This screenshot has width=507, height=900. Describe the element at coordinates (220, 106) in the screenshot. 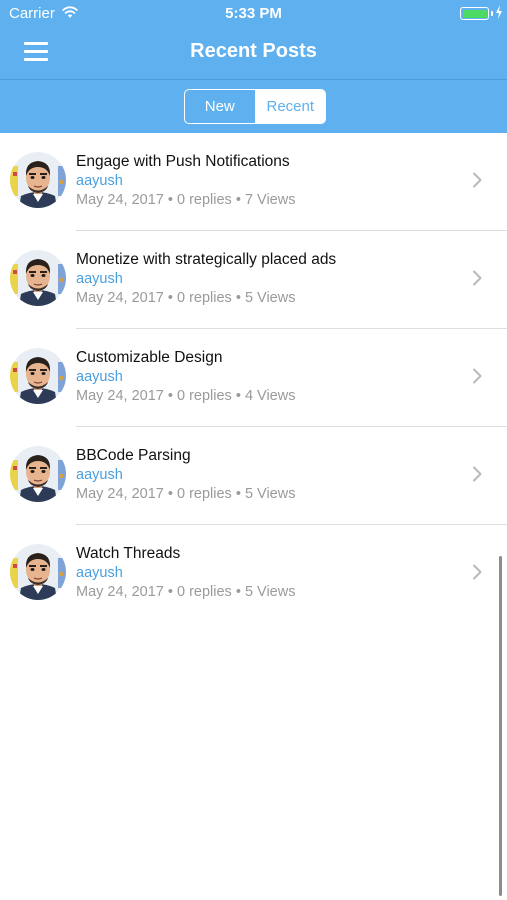

I see `segment-new: New` at that location.